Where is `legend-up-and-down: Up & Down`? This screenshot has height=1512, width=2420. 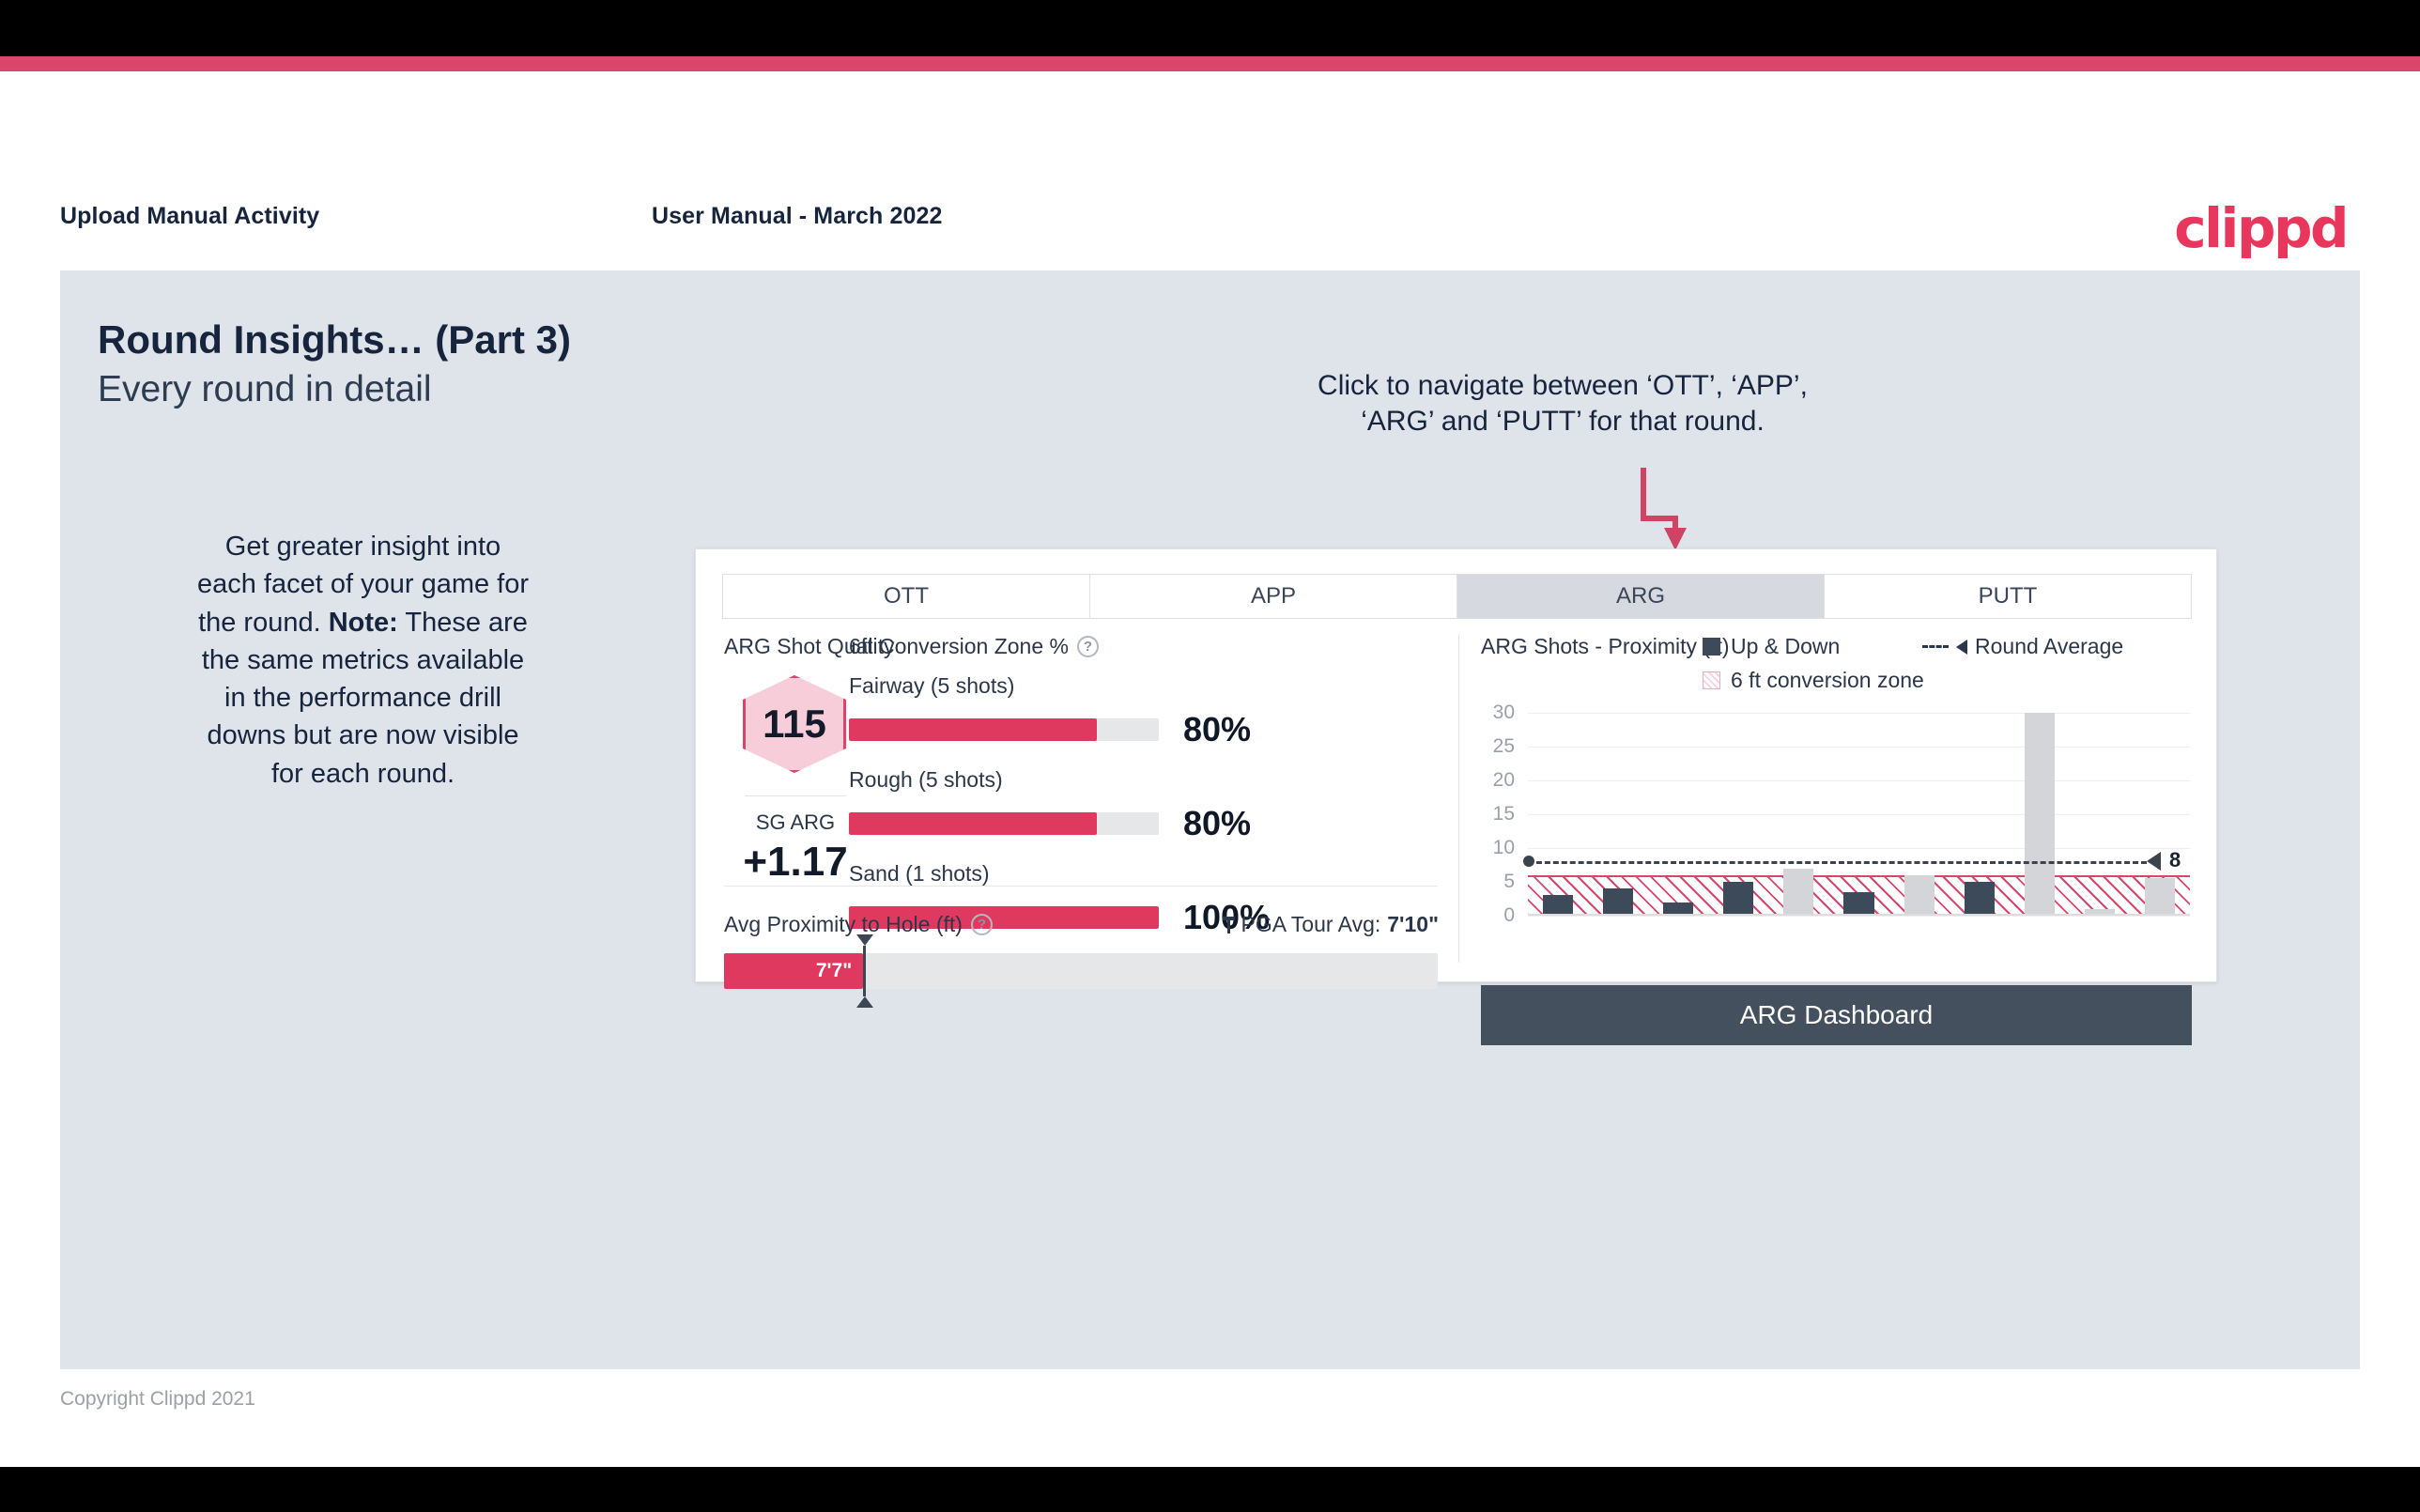
legend-up-and-down: Up & Down is located at coordinates (1771, 647).